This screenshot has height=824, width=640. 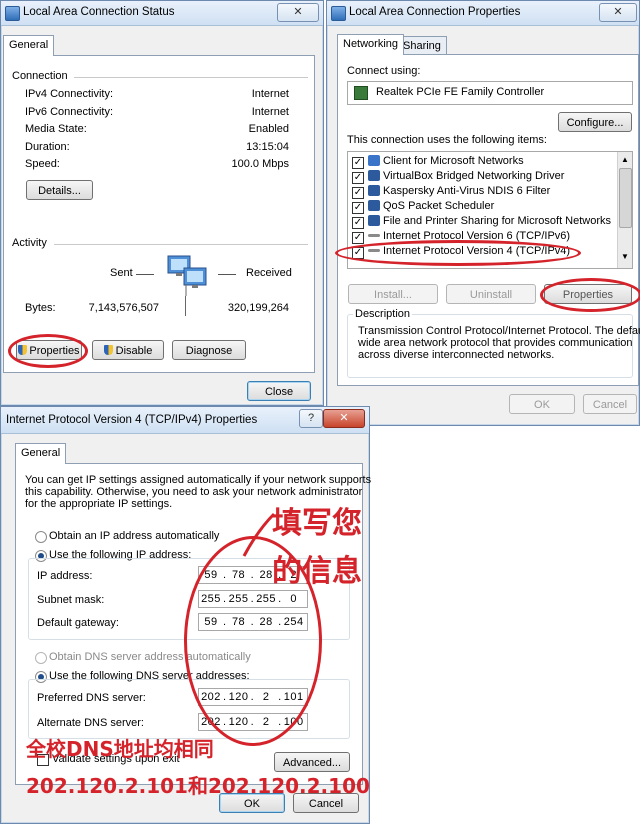 What do you see at coordinates (461, 251) in the screenshot?
I see `list-item: ✓ Internet Protocol Version 4 (TCP/IPv4)` at bounding box center [461, 251].